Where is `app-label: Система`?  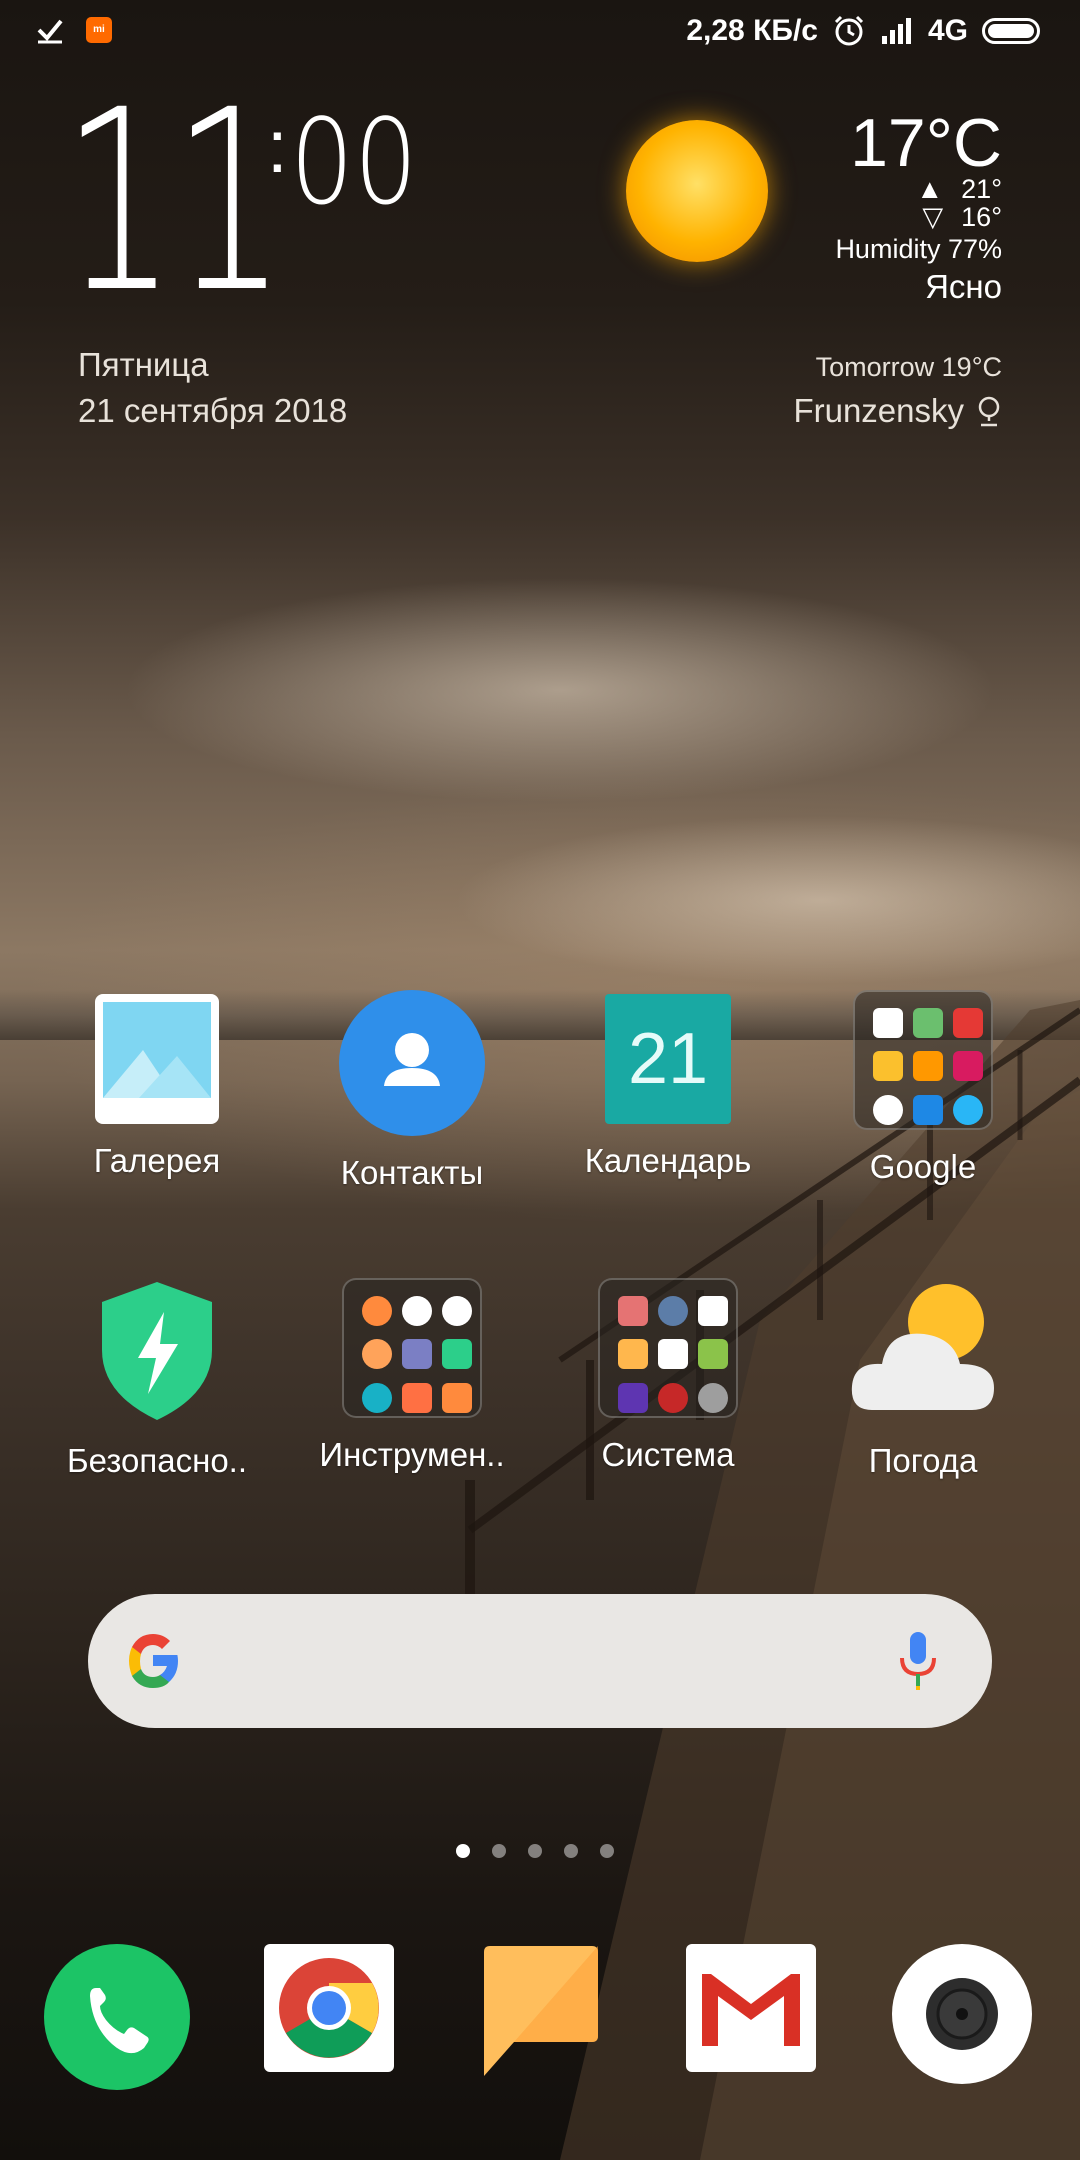
app-label: Система is located at coordinates (668, 1454).